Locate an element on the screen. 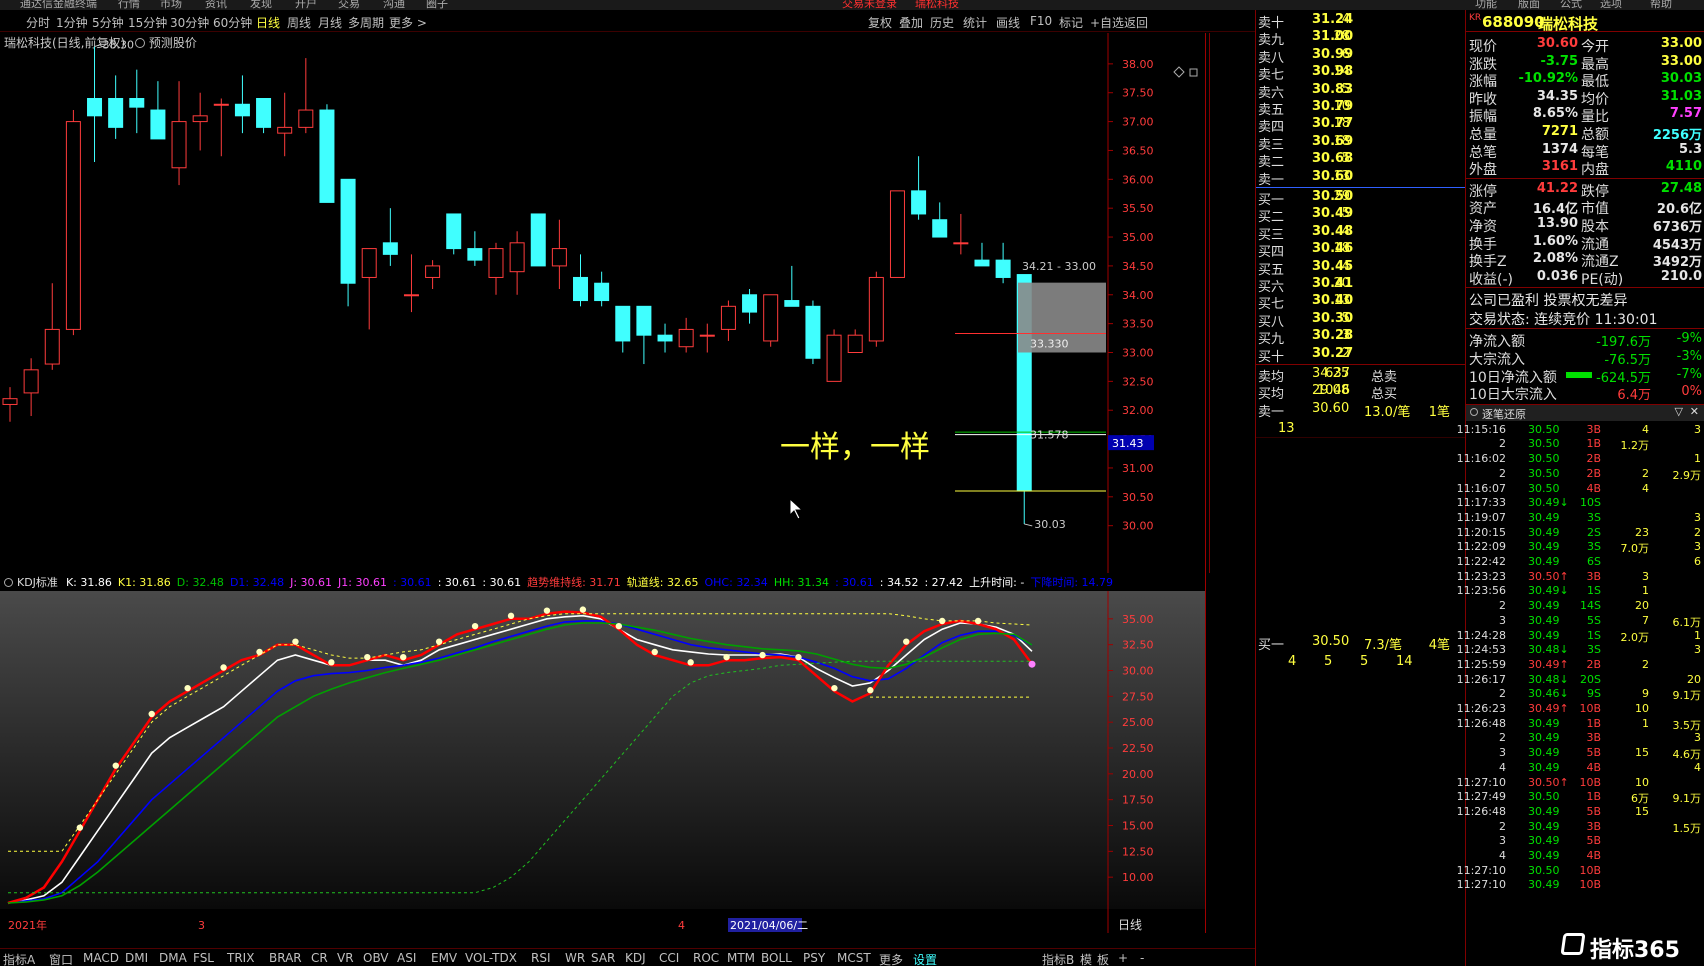  menu-item: 资讯 is located at coordinates (216, 5).